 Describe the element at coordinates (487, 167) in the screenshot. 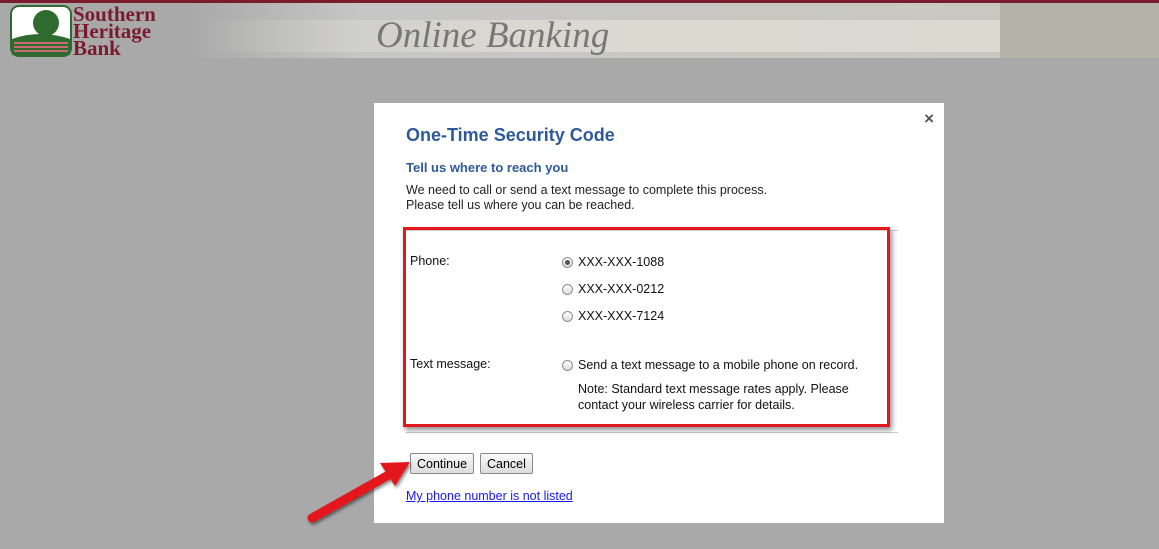

I see `dialog-subtitle: Tell us where to reach you` at that location.